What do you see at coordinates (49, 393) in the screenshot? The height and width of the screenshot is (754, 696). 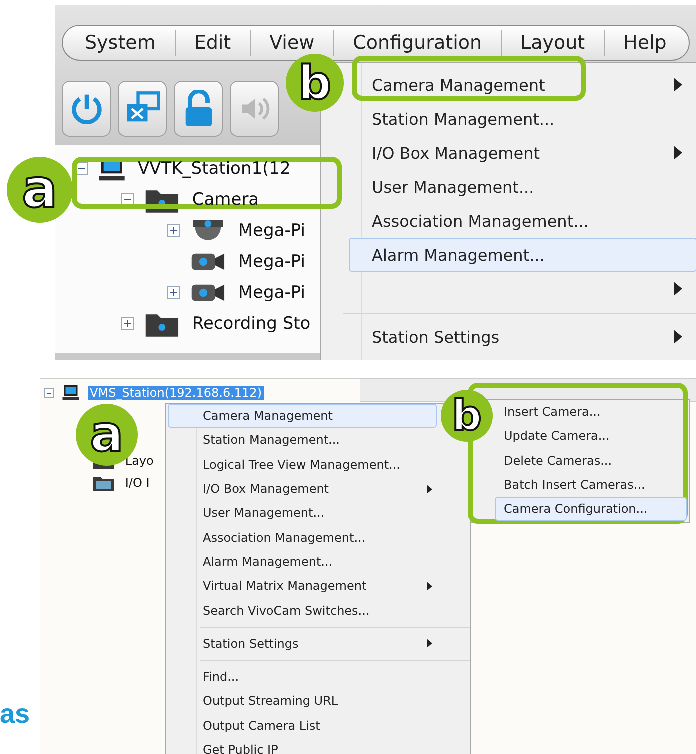 I see `collapse-toggle` at bounding box center [49, 393].